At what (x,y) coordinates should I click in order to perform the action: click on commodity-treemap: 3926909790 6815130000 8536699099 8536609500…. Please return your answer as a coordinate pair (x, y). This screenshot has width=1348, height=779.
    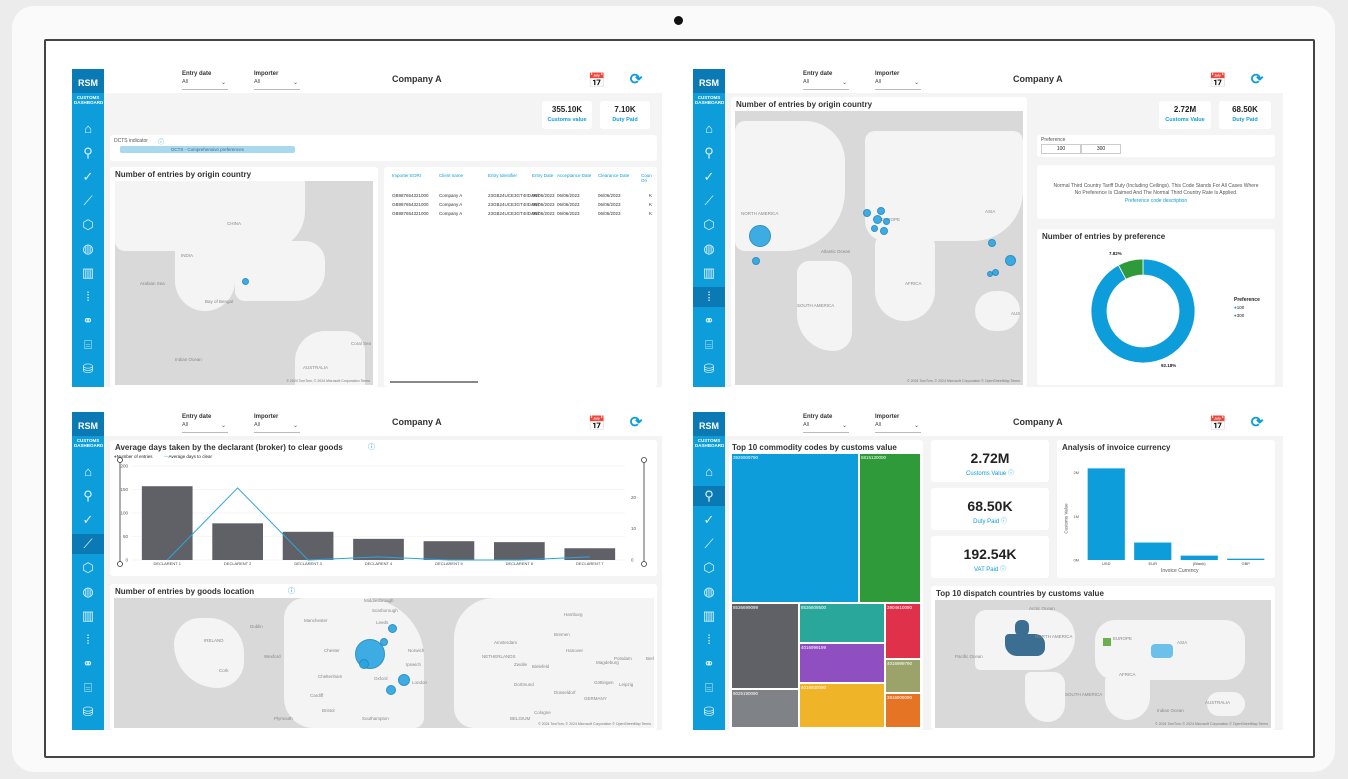
    Looking at the image, I should click on (826, 590).